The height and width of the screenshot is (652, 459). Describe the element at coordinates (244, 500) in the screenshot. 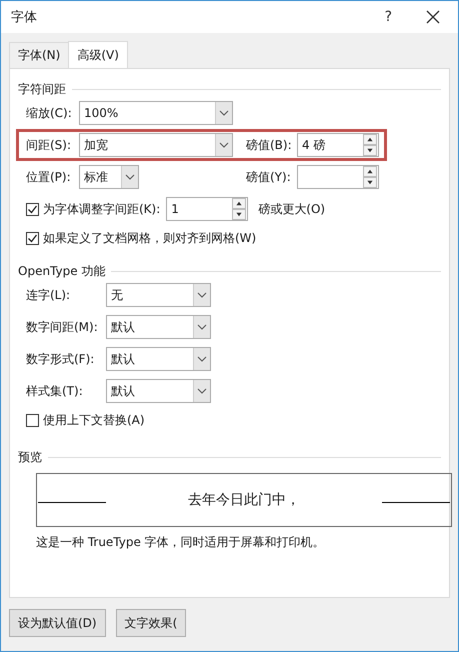

I see `preview-text: 去年今日此门中，` at that location.